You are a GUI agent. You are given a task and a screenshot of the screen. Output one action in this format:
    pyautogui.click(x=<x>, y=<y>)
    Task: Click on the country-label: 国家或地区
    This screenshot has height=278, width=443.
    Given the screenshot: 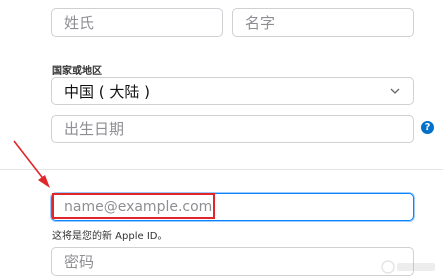 What is the action you would take?
    pyautogui.click(x=77, y=71)
    